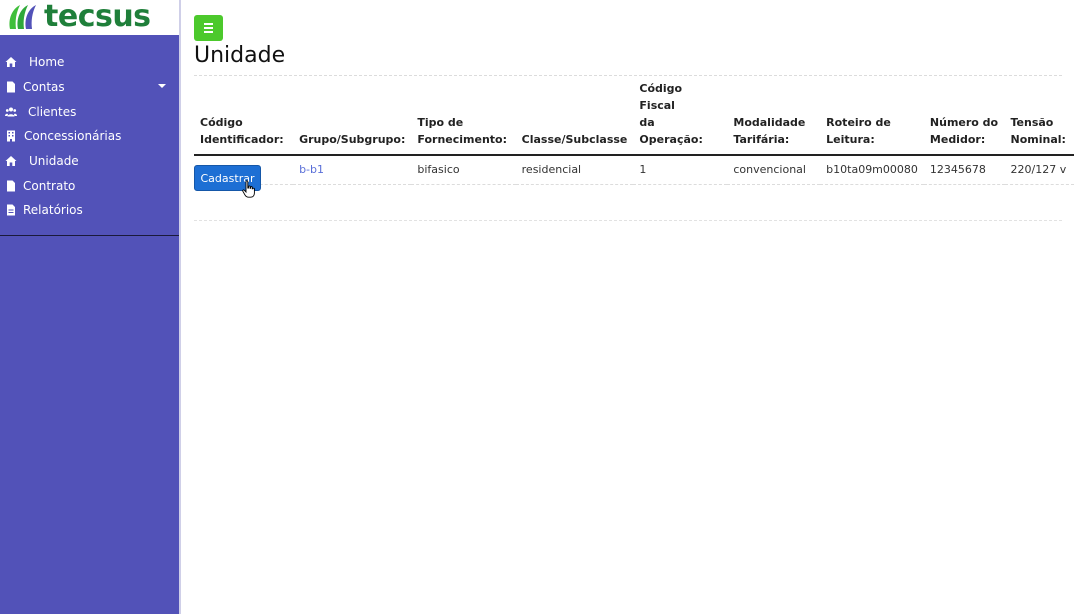  I want to click on grupo-subgrupo-link: b-b1, so click(311, 169).